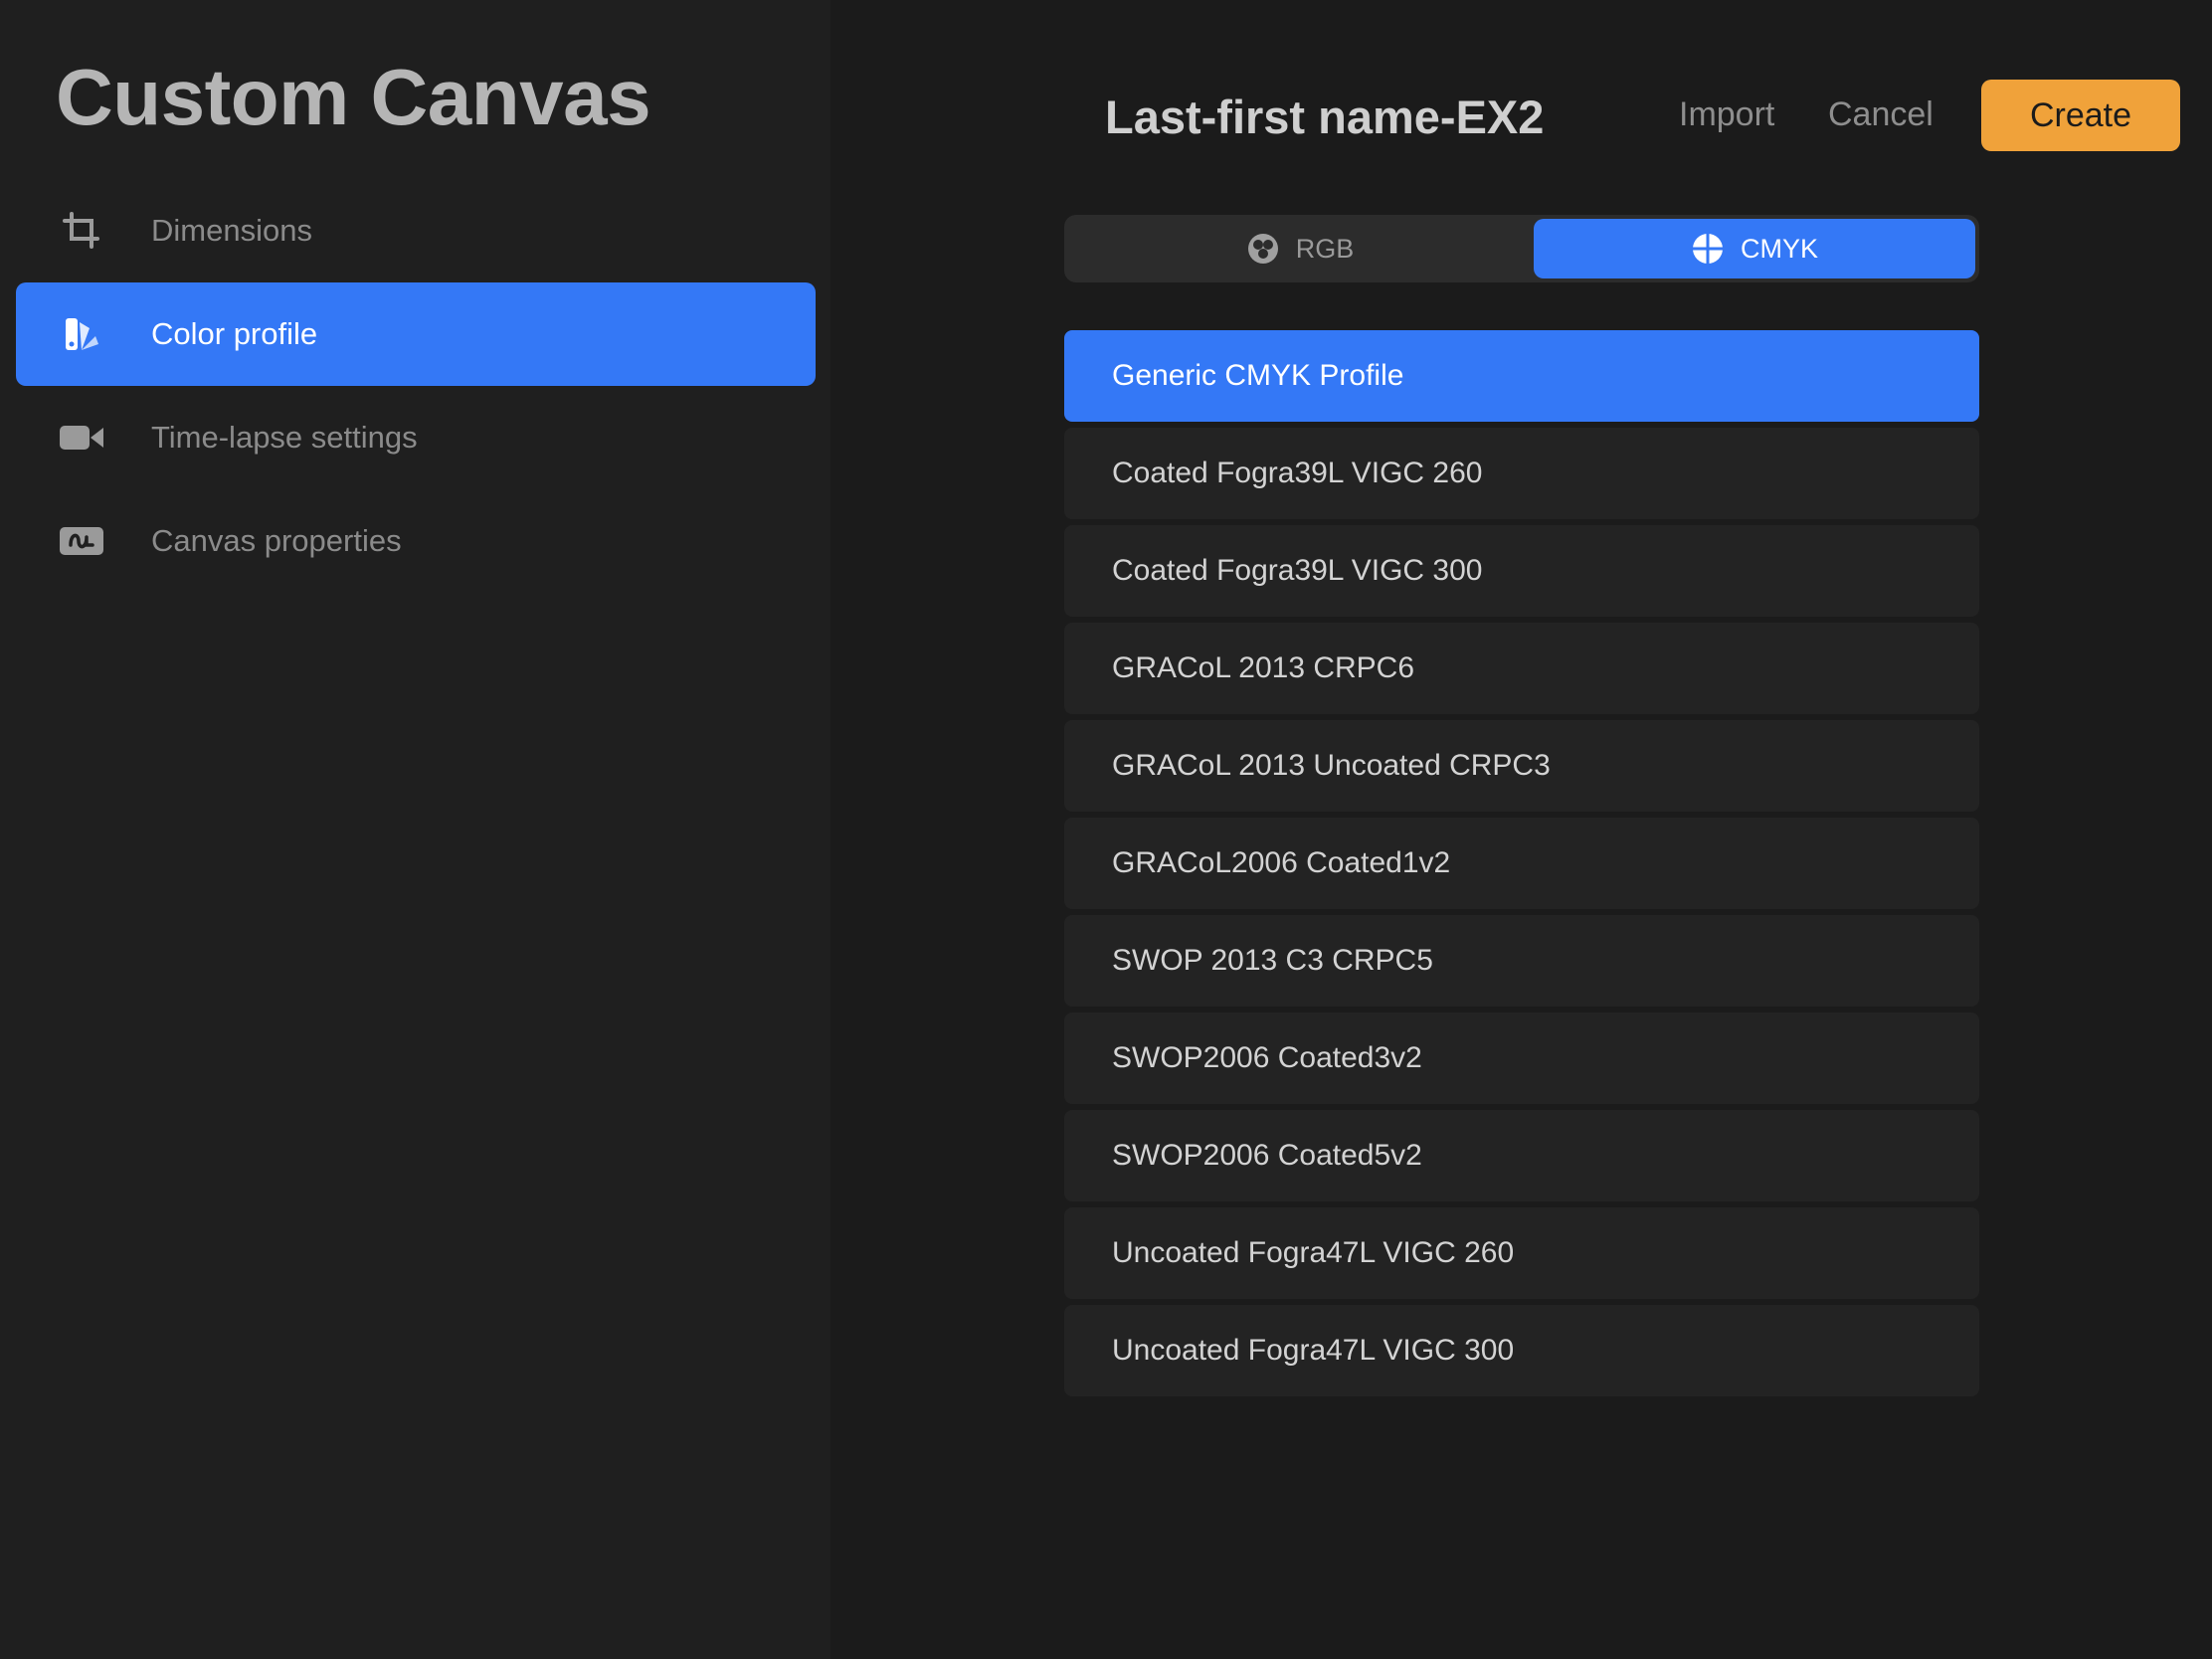  Describe the element at coordinates (1313, 1350) in the screenshot. I see `list-item-label: Uncoated Fogra47L VIGC 300` at that location.